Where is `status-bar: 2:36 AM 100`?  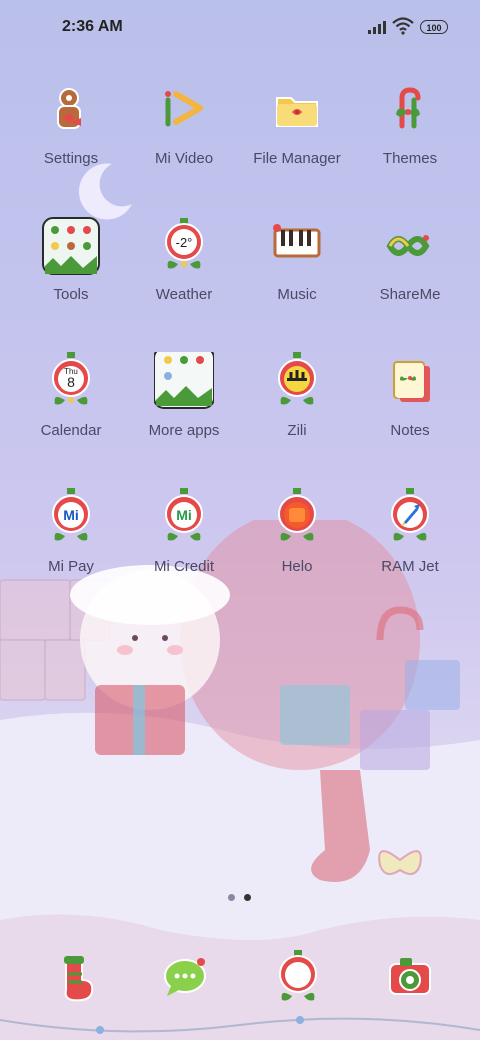
status-bar: 2:36 AM 100 is located at coordinates (240, 28).